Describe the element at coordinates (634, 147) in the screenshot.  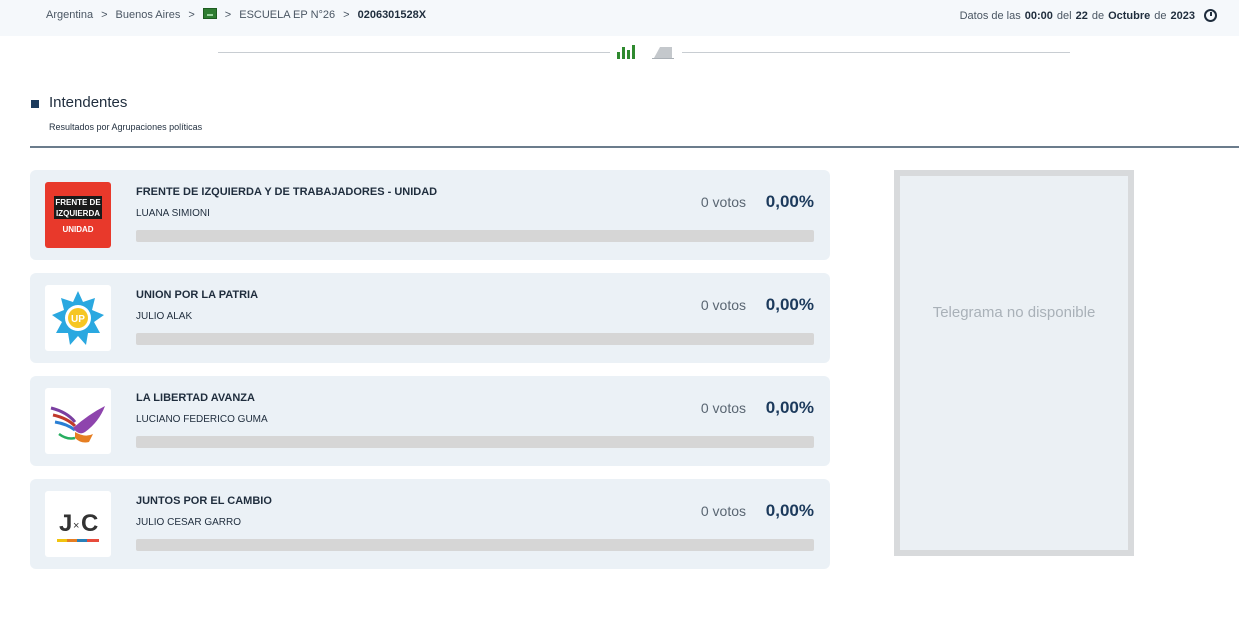
I see `section-divider` at that location.